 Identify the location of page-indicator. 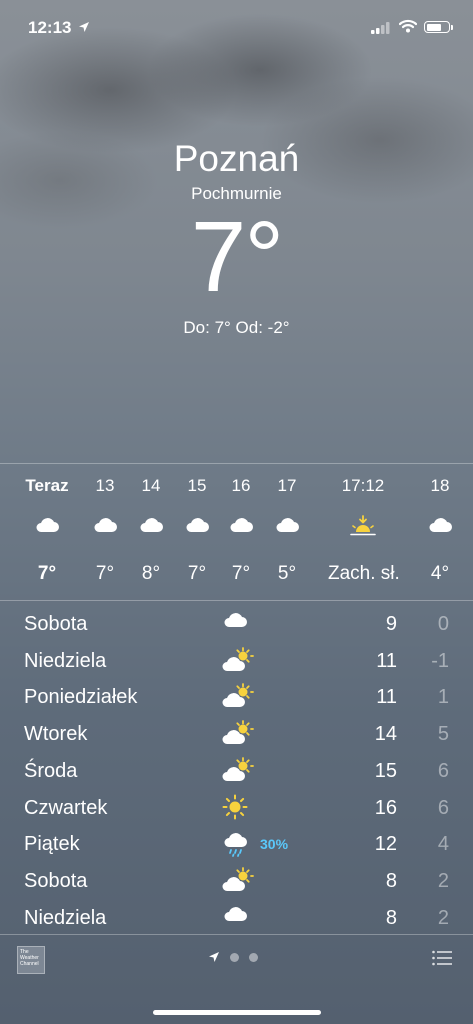
(233, 957).